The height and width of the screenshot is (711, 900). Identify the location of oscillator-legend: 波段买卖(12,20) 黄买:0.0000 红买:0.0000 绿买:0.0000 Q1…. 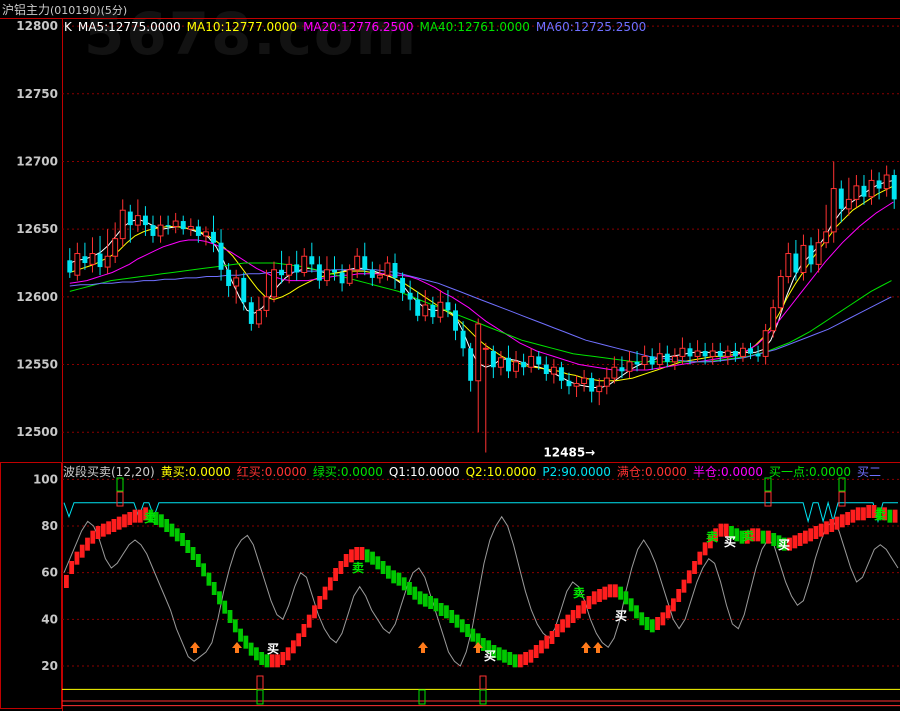
(475, 471).